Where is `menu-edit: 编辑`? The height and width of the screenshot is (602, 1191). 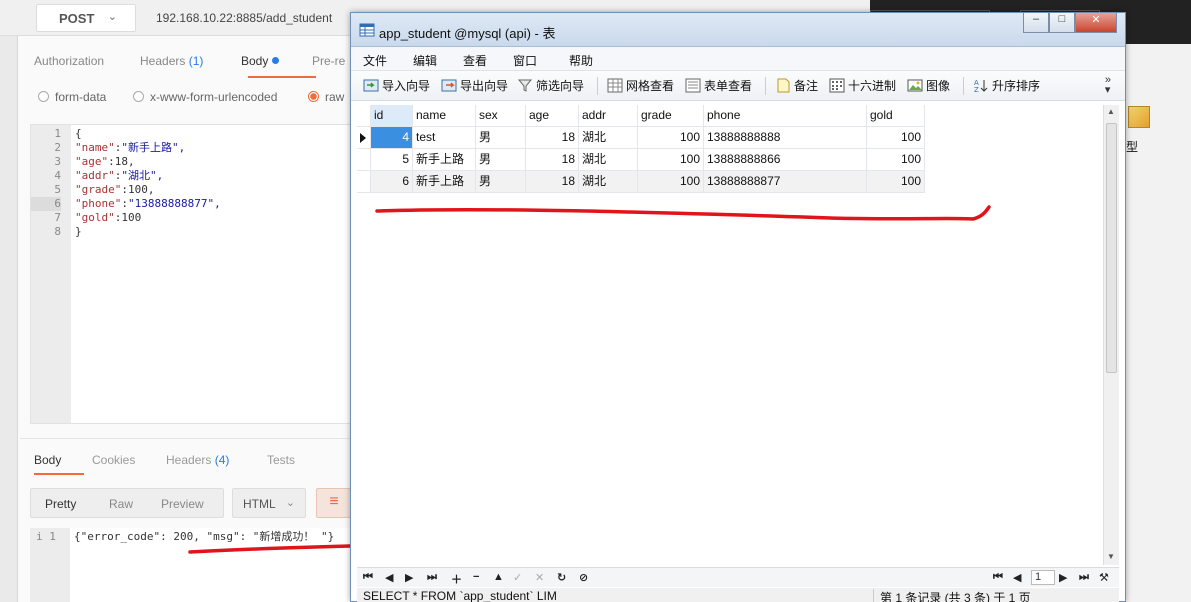 menu-edit: 编辑 is located at coordinates (425, 60).